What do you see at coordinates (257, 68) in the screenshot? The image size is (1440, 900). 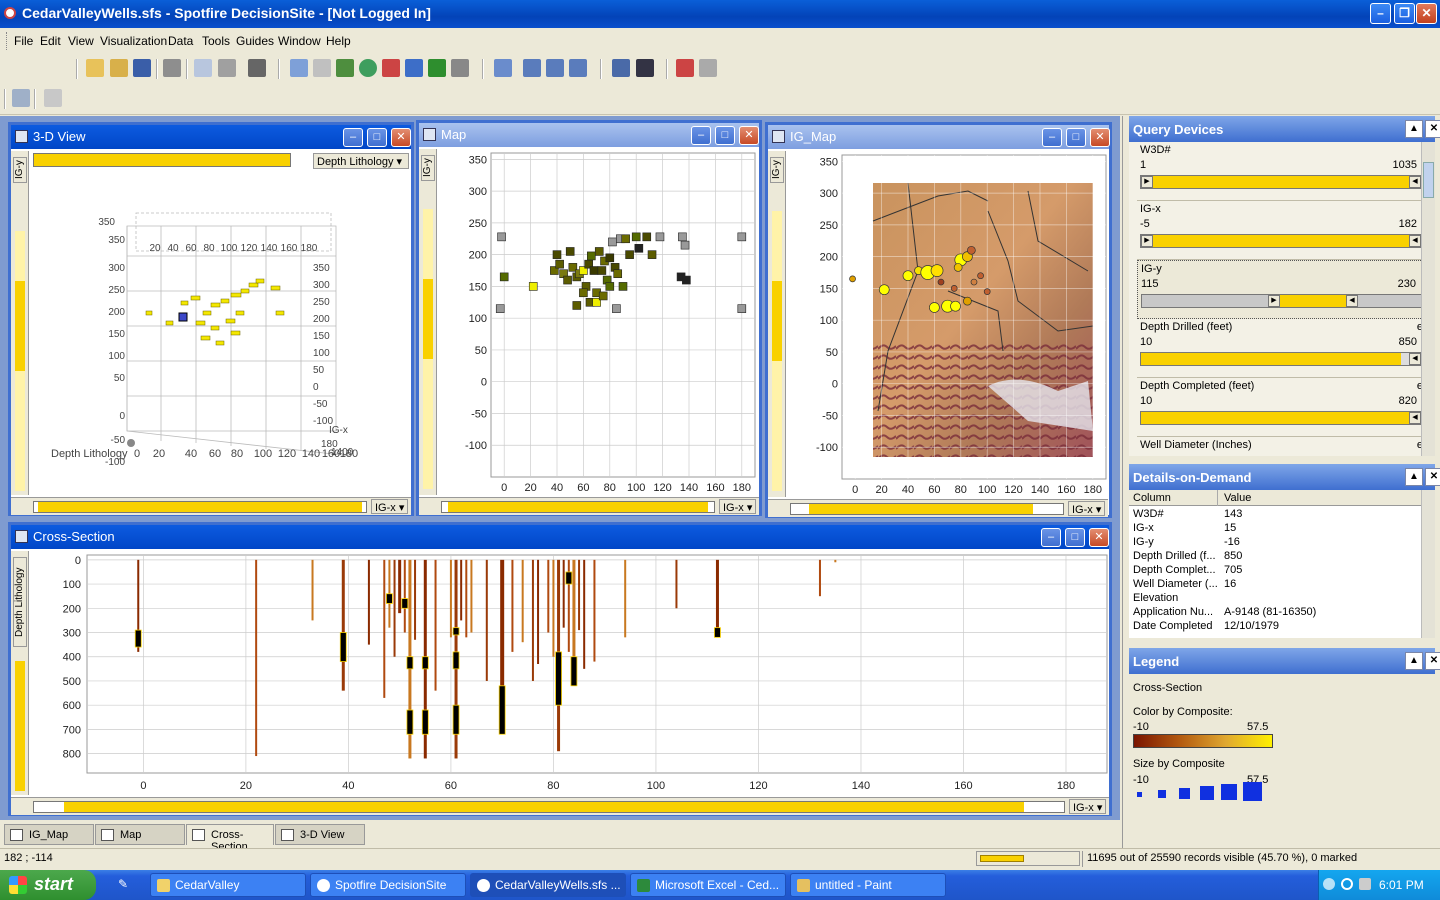 I see `undo-icon` at bounding box center [257, 68].